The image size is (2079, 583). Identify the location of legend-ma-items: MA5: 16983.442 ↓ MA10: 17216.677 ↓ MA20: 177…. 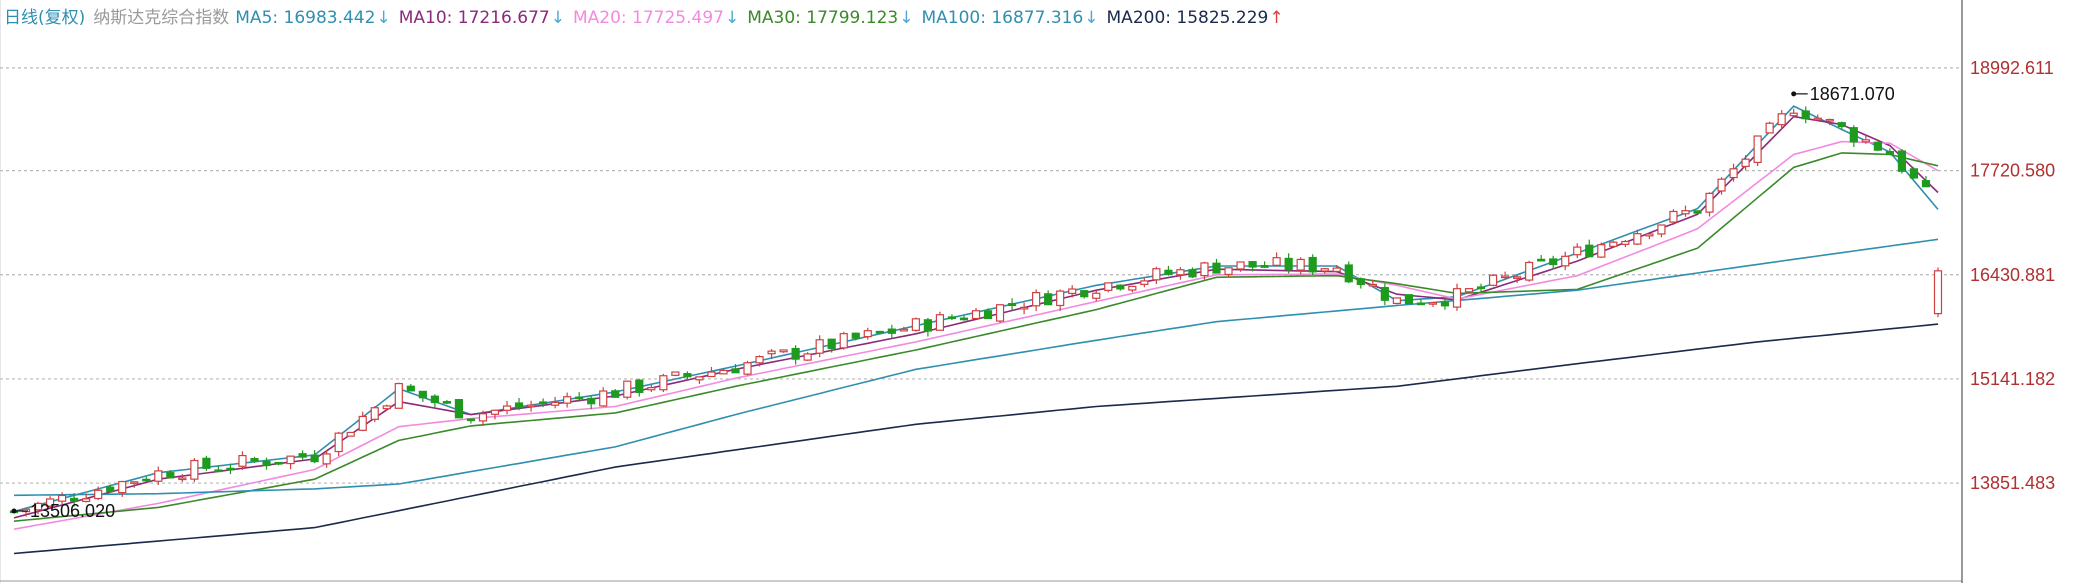
(759, 18).